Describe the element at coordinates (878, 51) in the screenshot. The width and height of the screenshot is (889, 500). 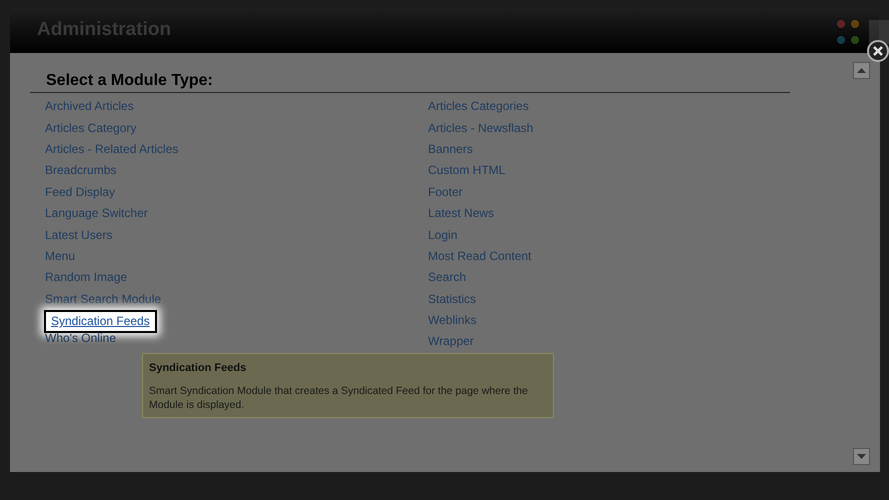
I see `close-icon` at that location.